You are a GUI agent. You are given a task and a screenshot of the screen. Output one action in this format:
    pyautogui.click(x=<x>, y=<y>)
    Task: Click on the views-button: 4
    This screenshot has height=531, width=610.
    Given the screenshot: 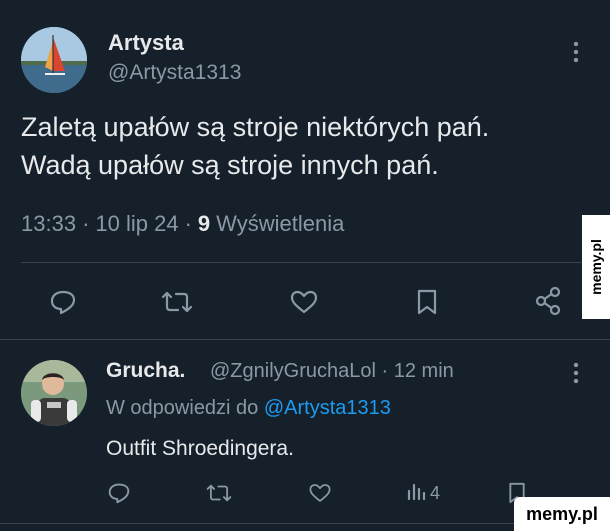 What is the action you would take?
    pyautogui.click(x=423, y=493)
    